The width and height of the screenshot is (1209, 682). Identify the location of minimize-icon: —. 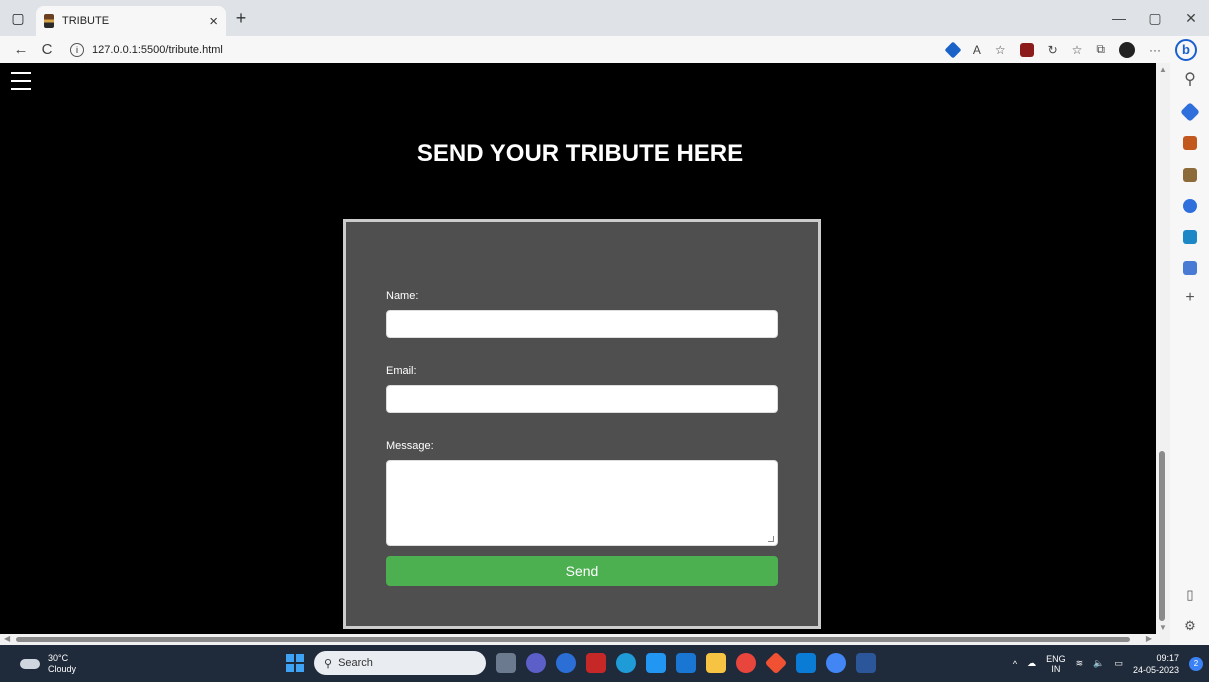
(1119, 18).